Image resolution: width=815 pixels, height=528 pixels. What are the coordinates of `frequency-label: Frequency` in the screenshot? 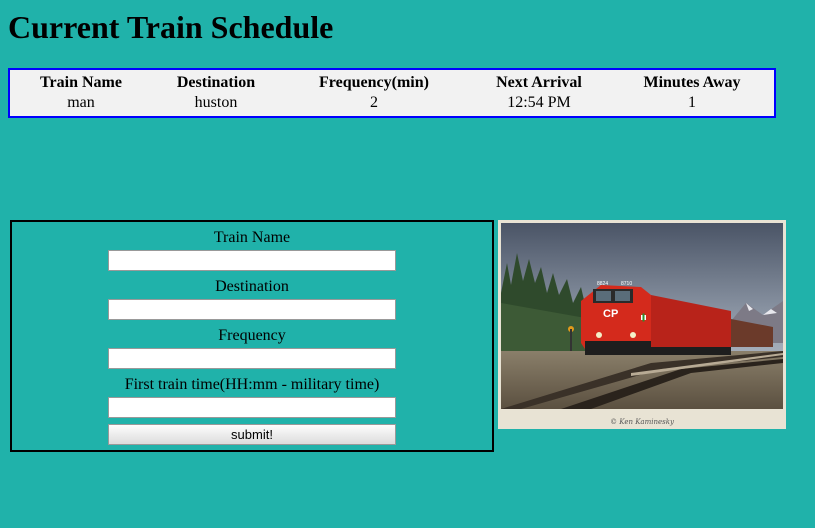 It's located at (252, 335).